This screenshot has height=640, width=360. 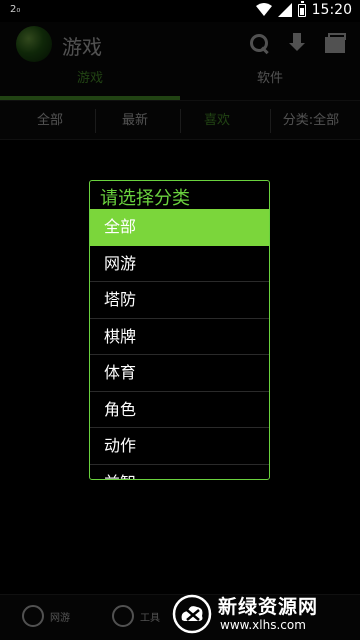 What do you see at coordinates (82, 47) in the screenshot?
I see `app-title: 游戏` at bounding box center [82, 47].